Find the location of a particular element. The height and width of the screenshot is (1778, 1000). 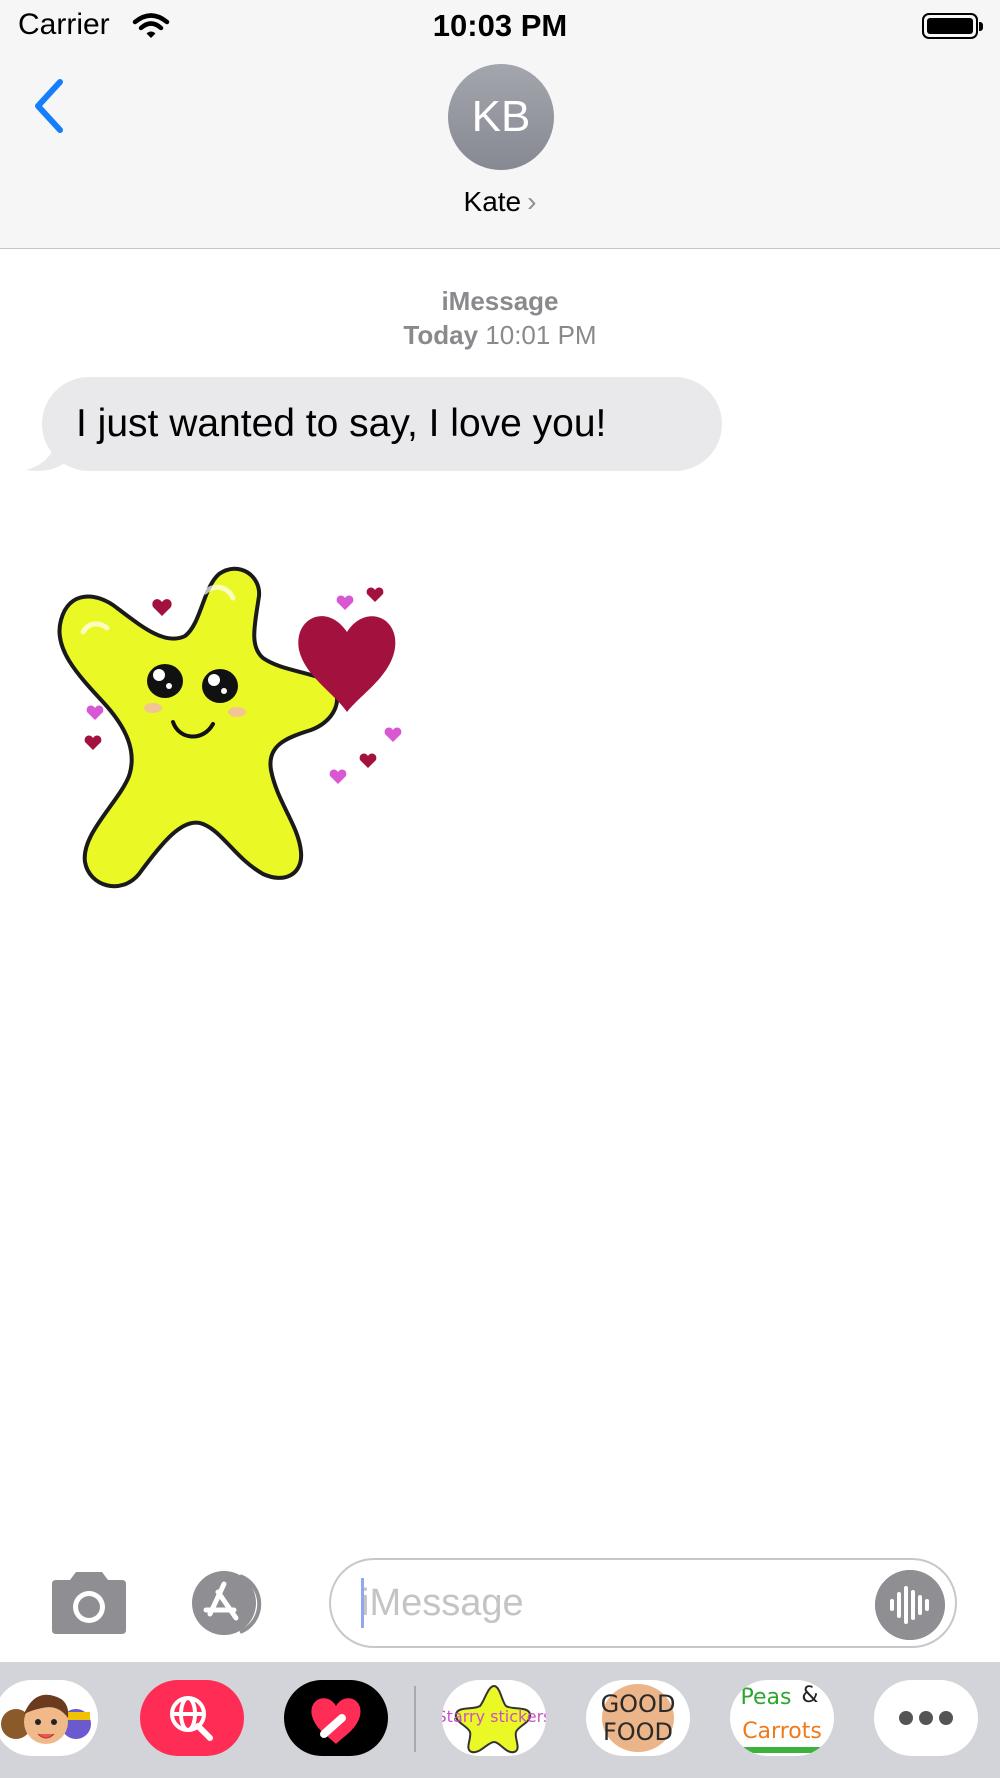

status-time: 10:03 PM is located at coordinates (500, 25).